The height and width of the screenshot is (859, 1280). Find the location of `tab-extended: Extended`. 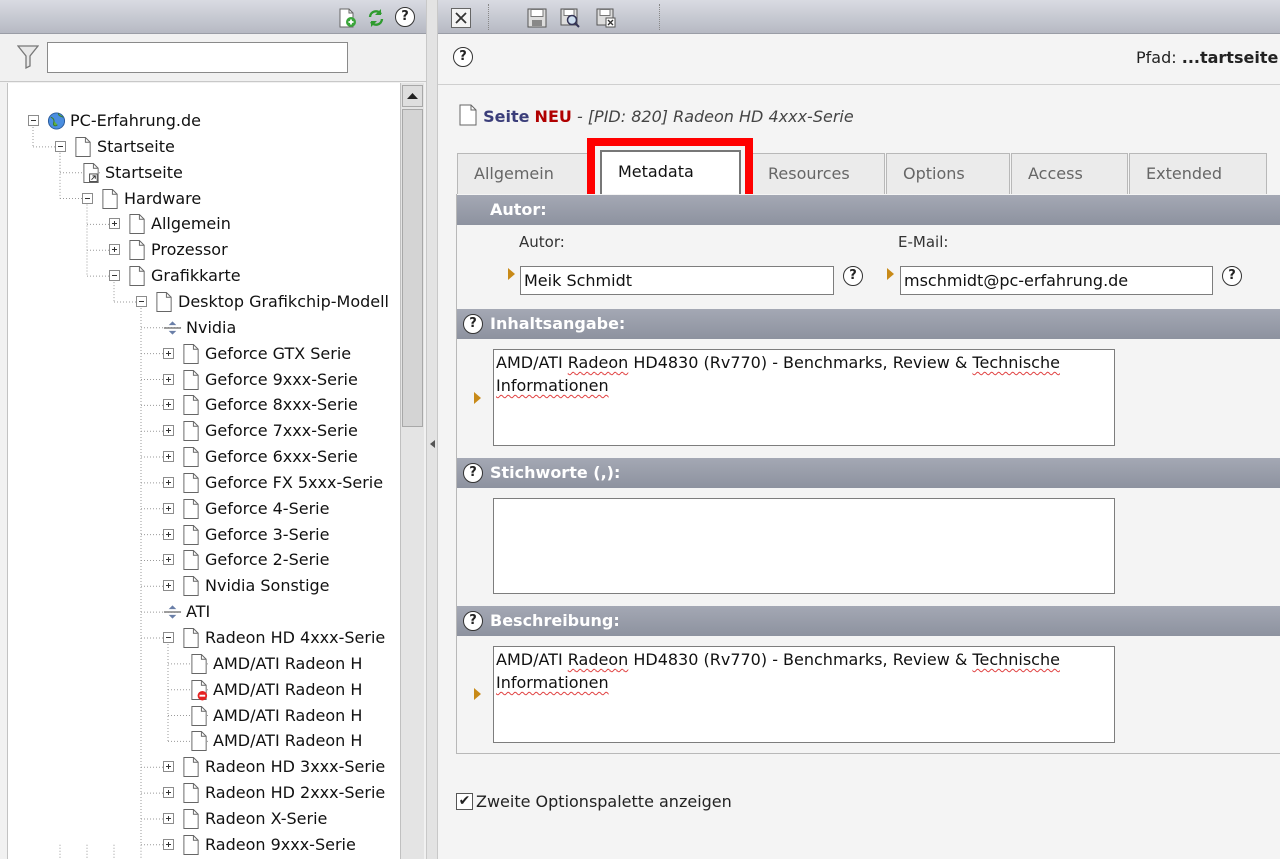

tab-extended: Extended is located at coordinates (1198, 173).